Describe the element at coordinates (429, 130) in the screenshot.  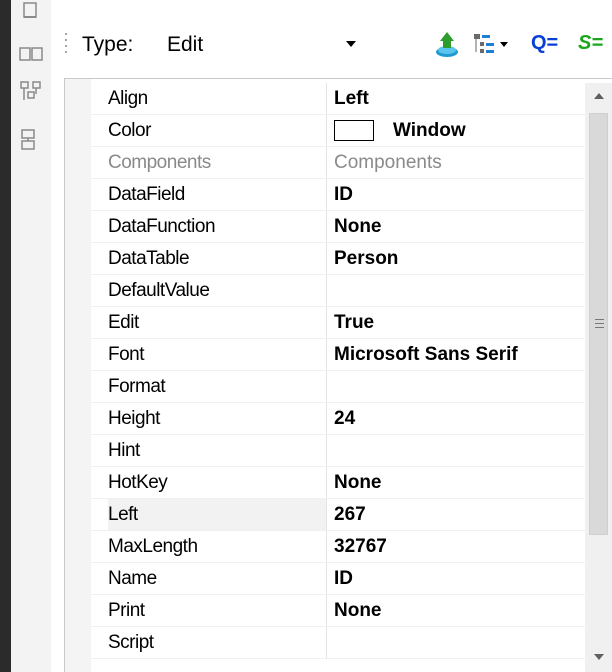
I see `property-value: Window` at that location.